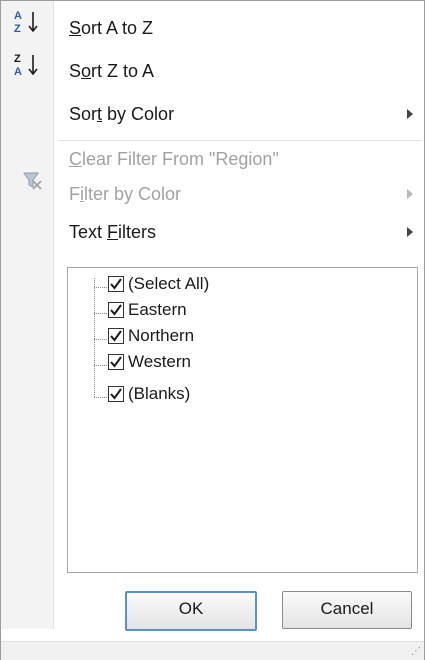 This screenshot has height=660, width=425. I want to click on list-item-label: Eastern, so click(157, 309).